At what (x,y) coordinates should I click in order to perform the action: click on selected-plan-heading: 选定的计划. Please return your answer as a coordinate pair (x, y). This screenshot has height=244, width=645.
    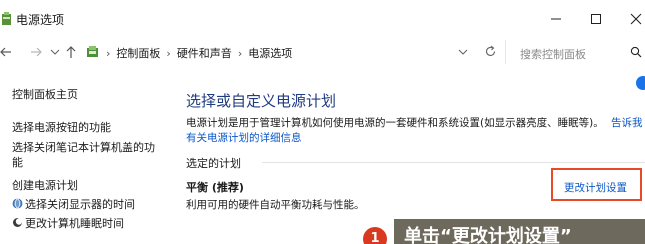
    Looking at the image, I should click on (213, 163).